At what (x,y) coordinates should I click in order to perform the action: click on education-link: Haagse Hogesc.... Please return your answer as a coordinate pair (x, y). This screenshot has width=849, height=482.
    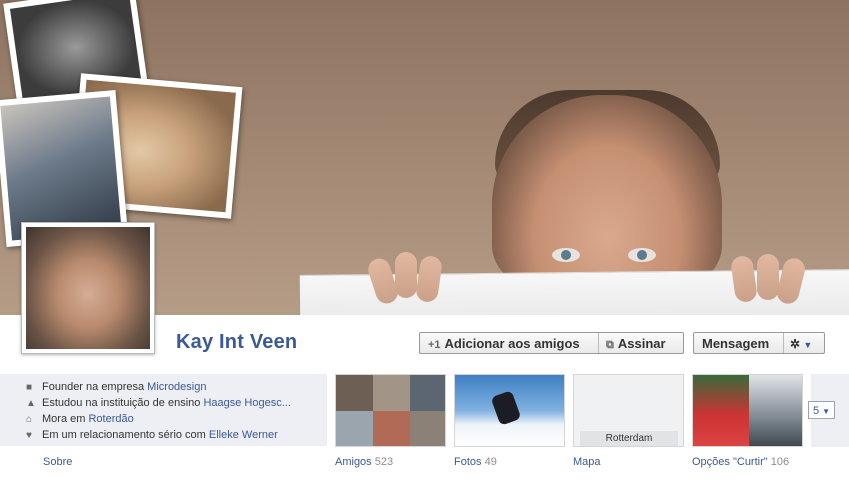
    Looking at the image, I should click on (246, 403).